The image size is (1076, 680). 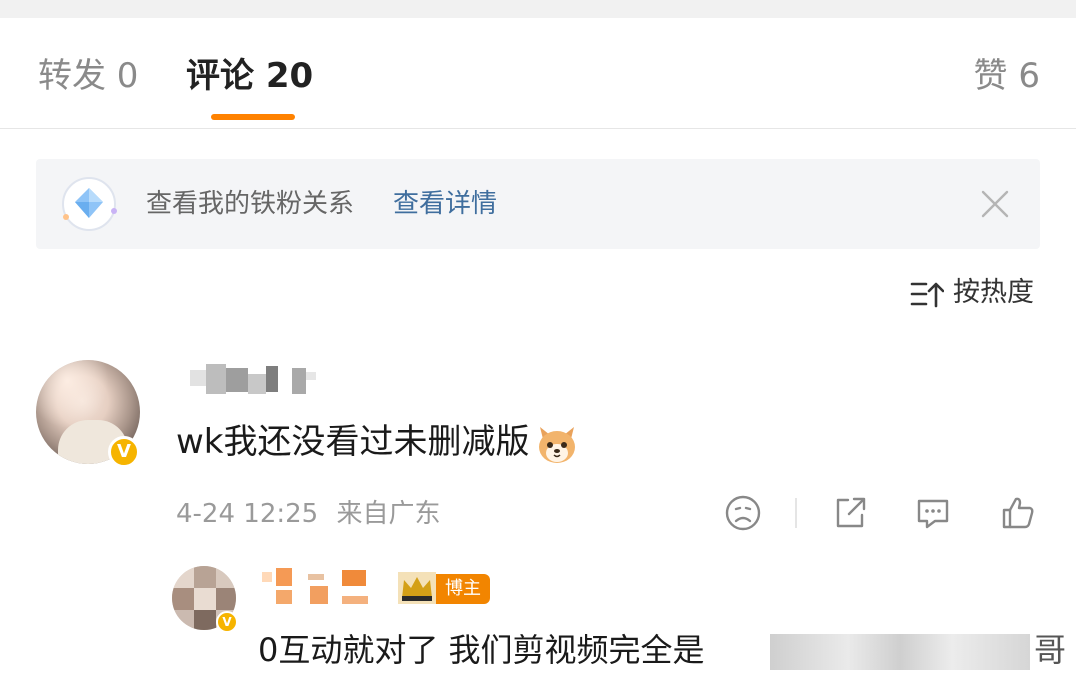 What do you see at coordinates (1018, 513) in the screenshot?
I see `thumbs-up-icon` at bounding box center [1018, 513].